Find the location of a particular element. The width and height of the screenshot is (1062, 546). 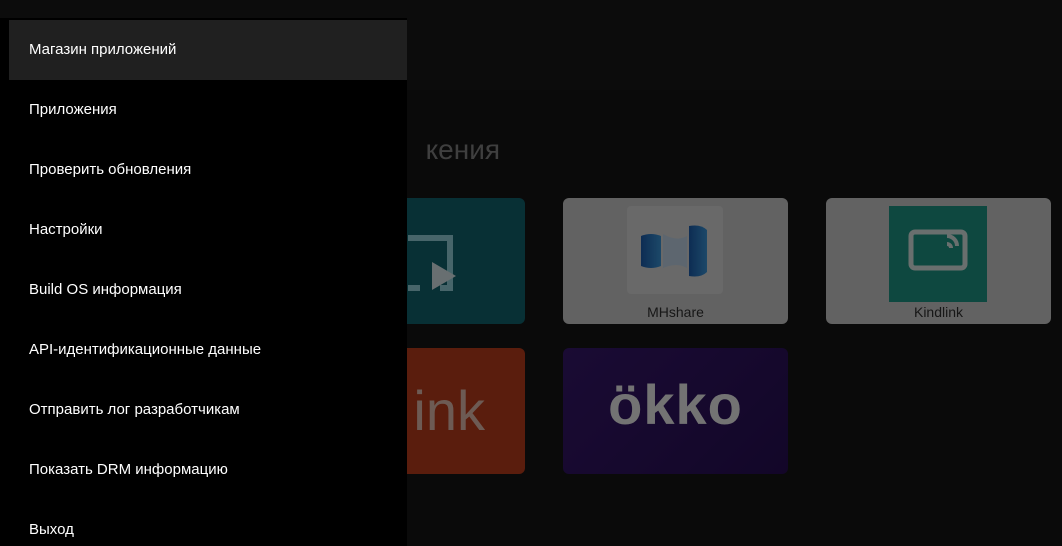

mhshare-icon is located at coordinates (674, 251).